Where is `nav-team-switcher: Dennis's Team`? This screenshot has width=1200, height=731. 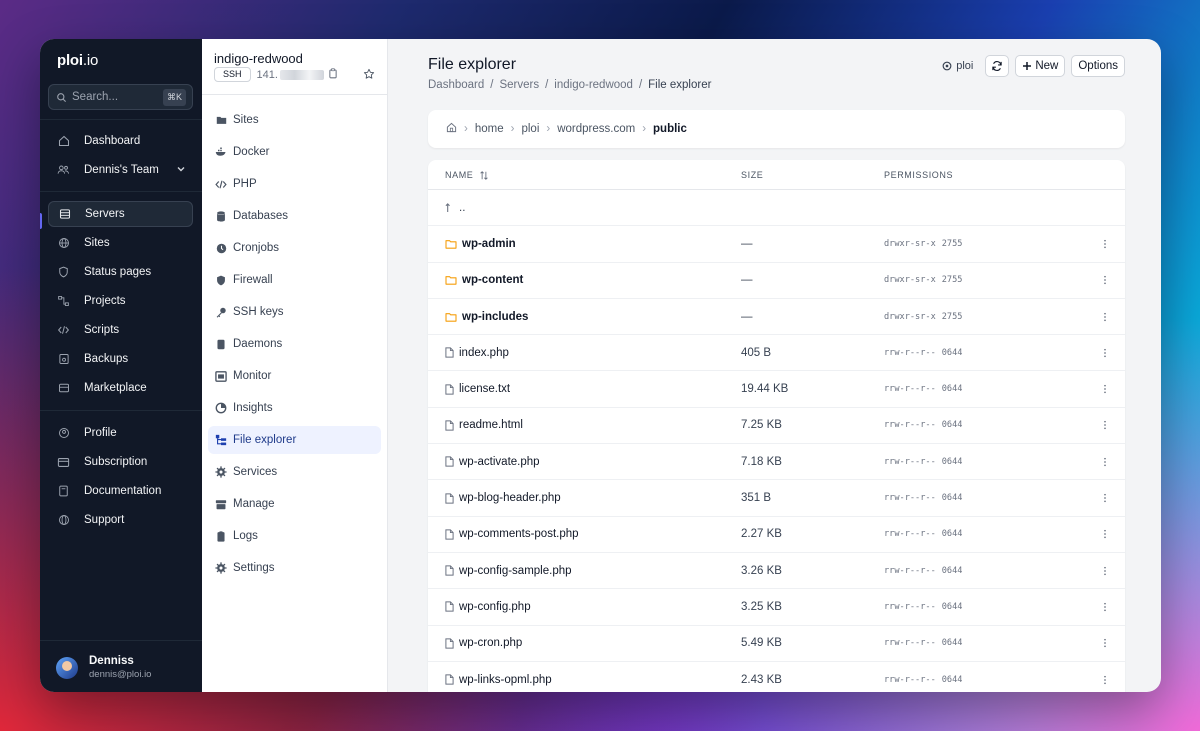 nav-team-switcher: Dennis's Team is located at coordinates (120, 170).